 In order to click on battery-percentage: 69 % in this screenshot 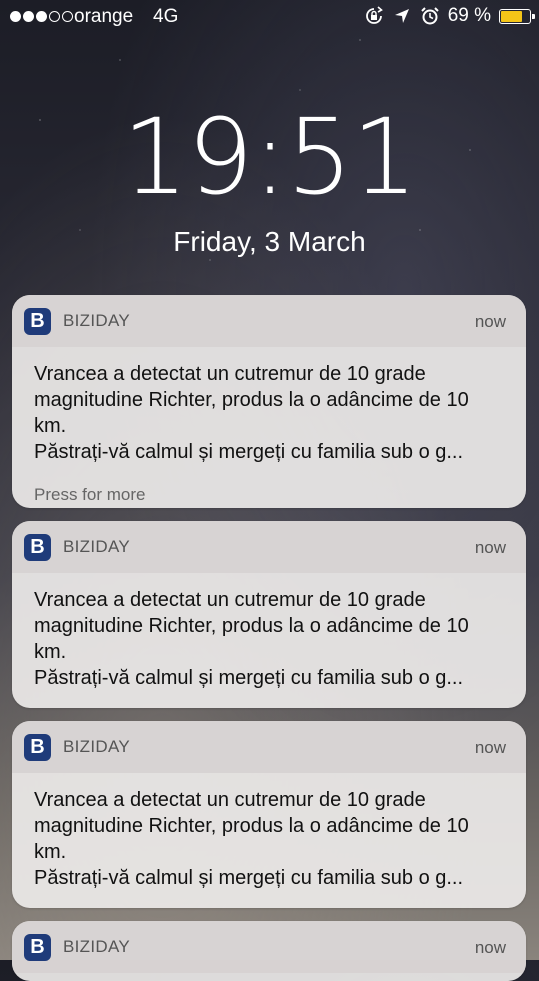, I will do `click(469, 15)`.